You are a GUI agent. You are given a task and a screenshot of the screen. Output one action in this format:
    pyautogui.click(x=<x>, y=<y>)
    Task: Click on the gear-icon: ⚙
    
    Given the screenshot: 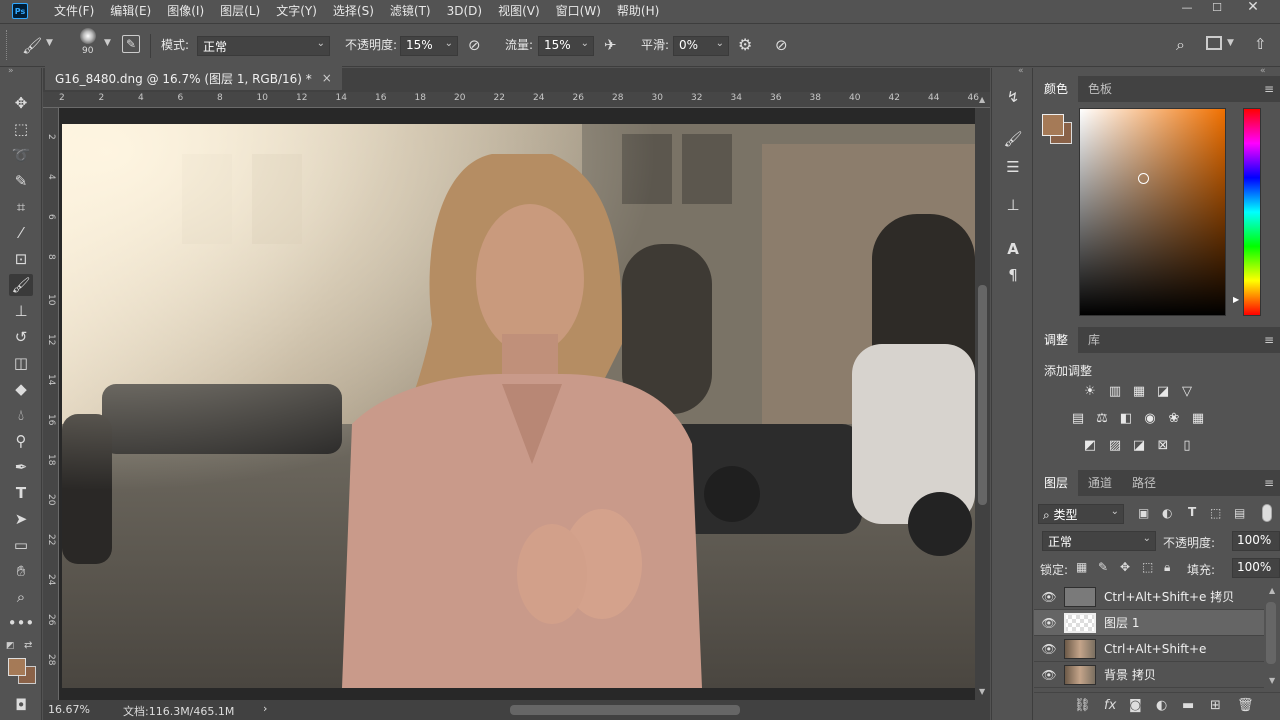 What is the action you would take?
    pyautogui.click(x=745, y=44)
    